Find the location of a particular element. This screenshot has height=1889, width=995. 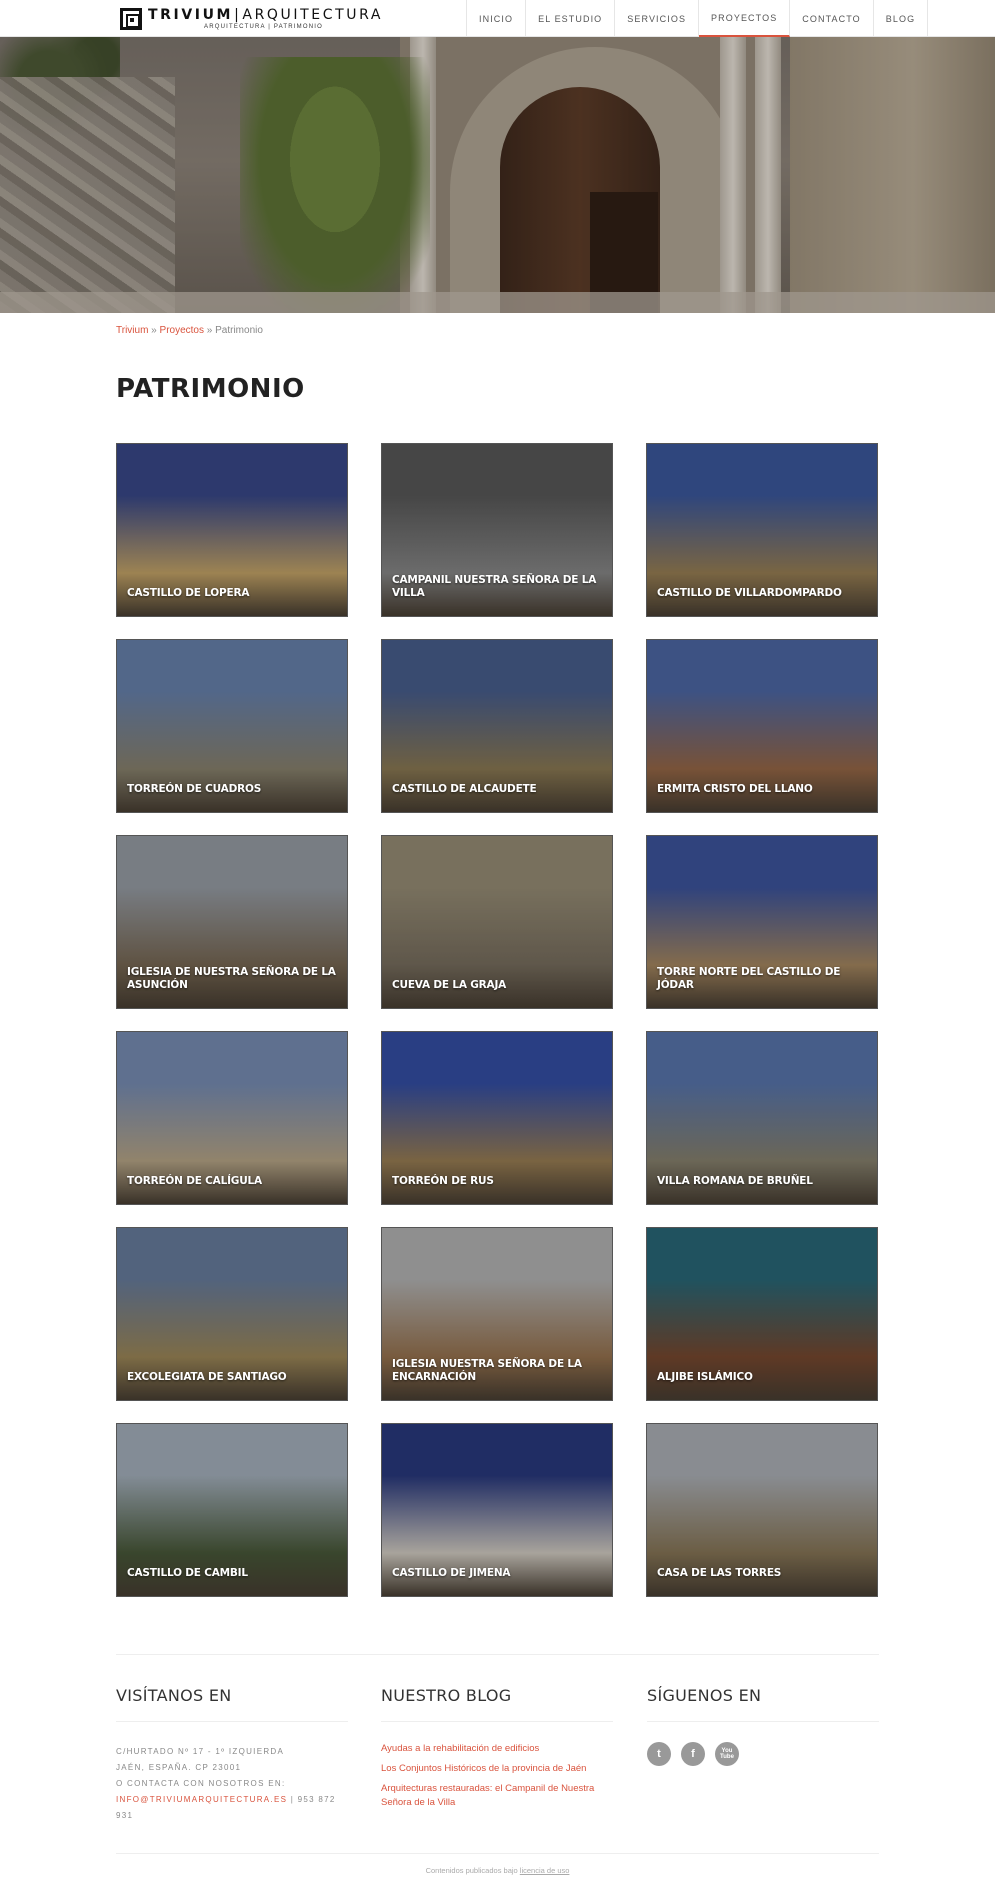

project-card: ERMITA CRISTO DEL LLANO is located at coordinates (762, 726).